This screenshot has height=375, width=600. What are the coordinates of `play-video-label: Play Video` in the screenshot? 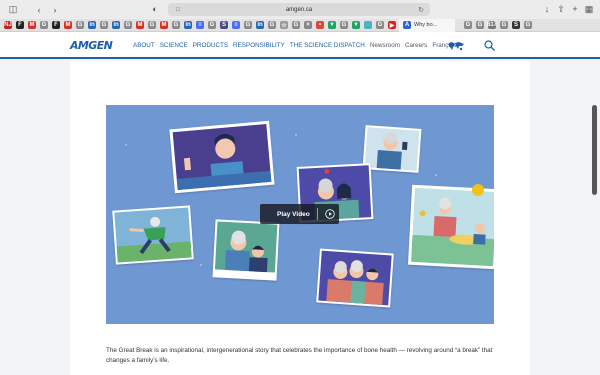 It's located at (293, 214).